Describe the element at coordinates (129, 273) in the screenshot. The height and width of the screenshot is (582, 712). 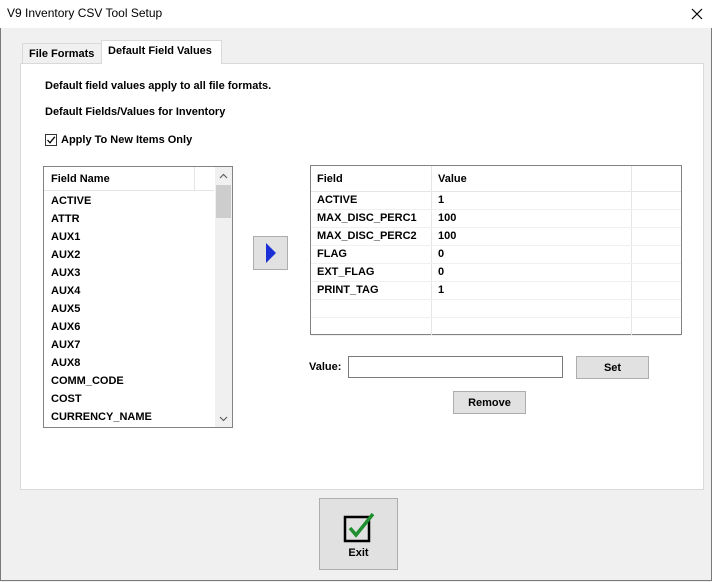
I see `list-item: AUX3` at that location.